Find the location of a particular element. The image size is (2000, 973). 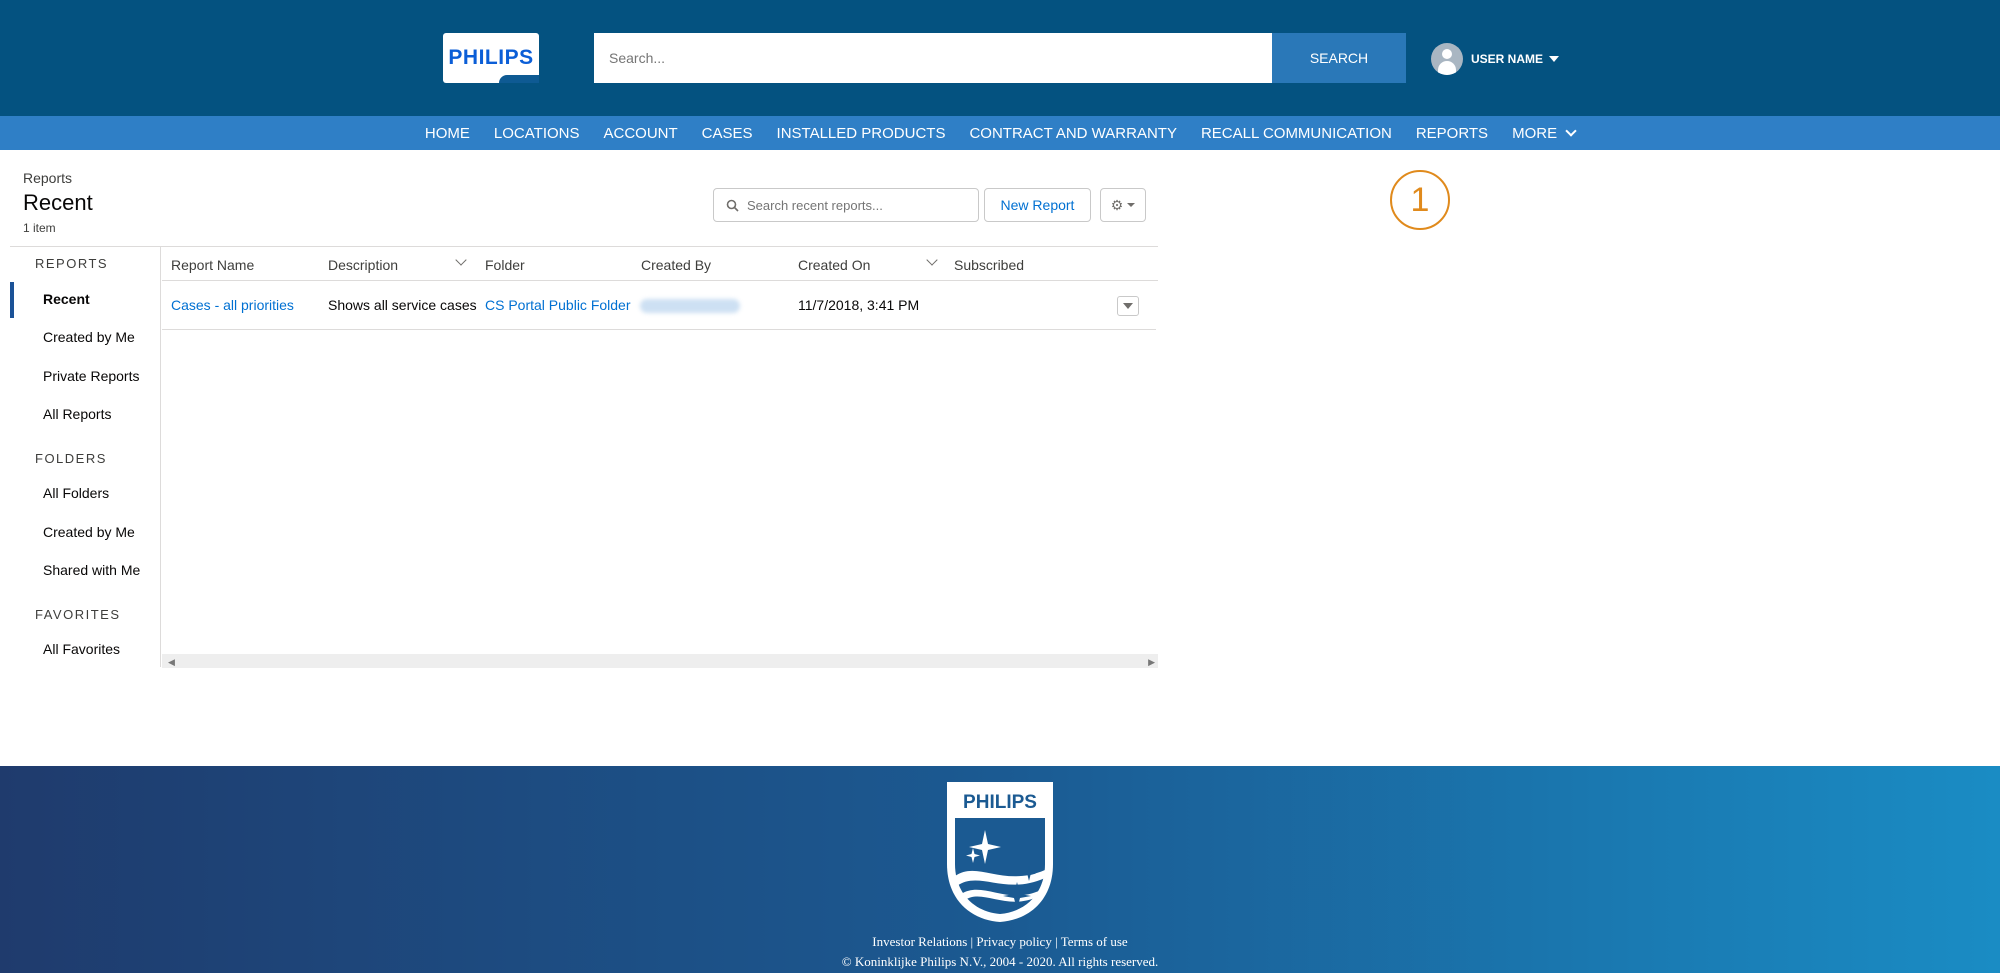

column-folder: Folder is located at coordinates (505, 265).